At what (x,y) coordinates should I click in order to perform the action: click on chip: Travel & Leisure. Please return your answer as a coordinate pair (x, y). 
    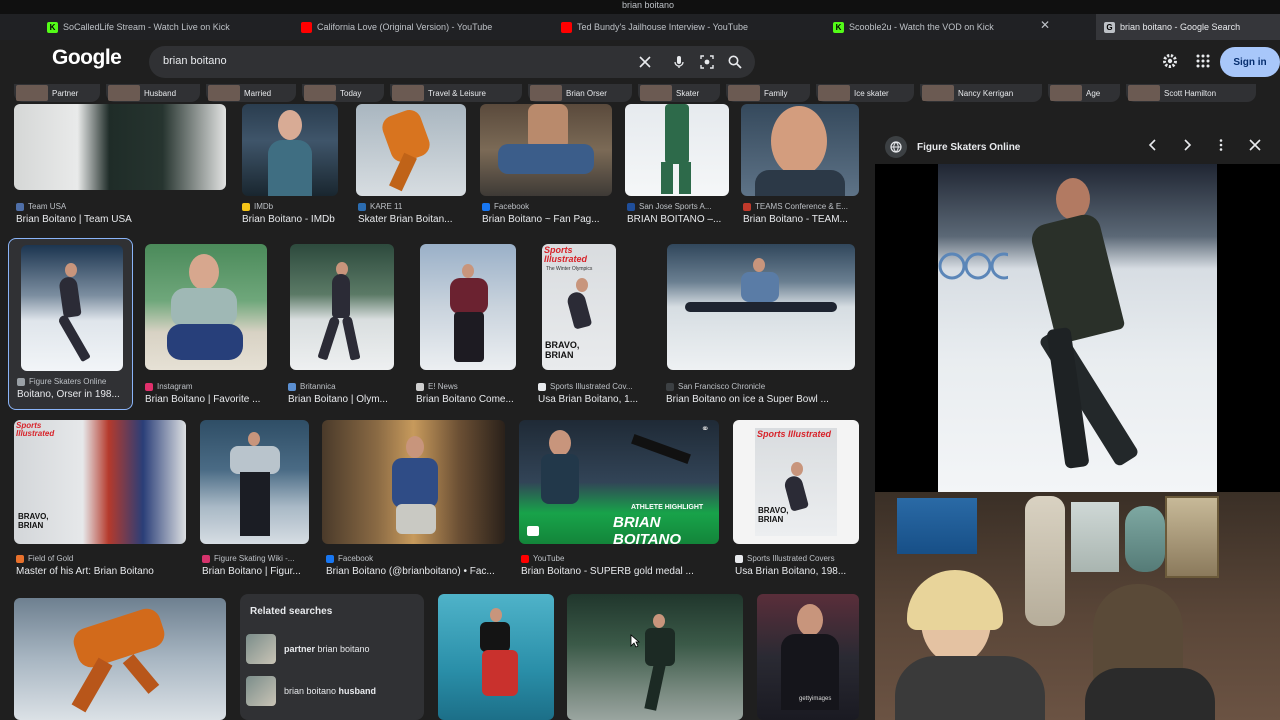
    Looking at the image, I should click on (456, 93).